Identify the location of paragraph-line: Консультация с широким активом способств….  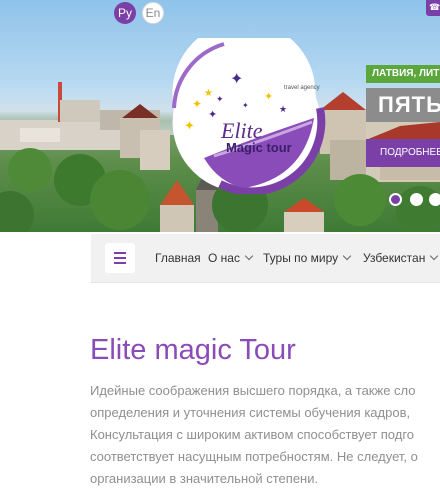
(252, 434).